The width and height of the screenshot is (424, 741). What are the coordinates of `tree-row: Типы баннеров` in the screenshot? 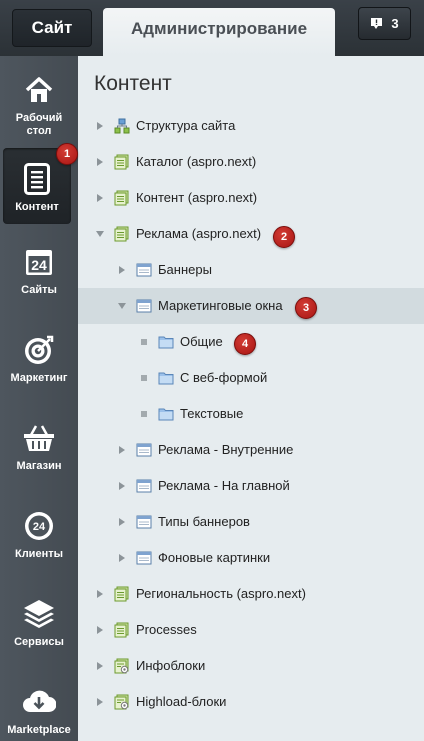 It's located at (251, 522).